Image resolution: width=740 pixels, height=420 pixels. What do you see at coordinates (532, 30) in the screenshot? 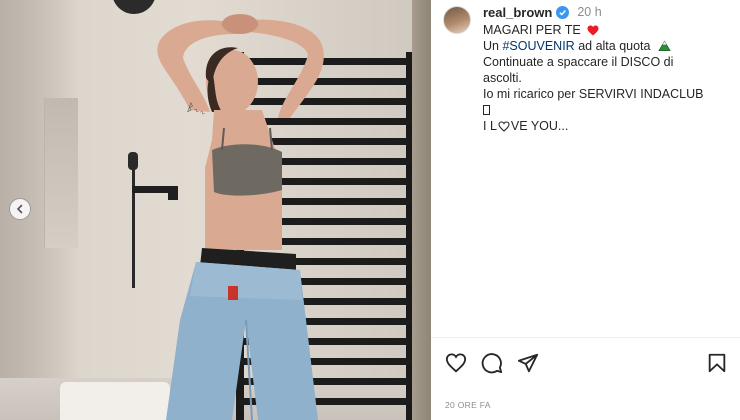
I see `caption-text: MAGARI PER TE` at bounding box center [532, 30].